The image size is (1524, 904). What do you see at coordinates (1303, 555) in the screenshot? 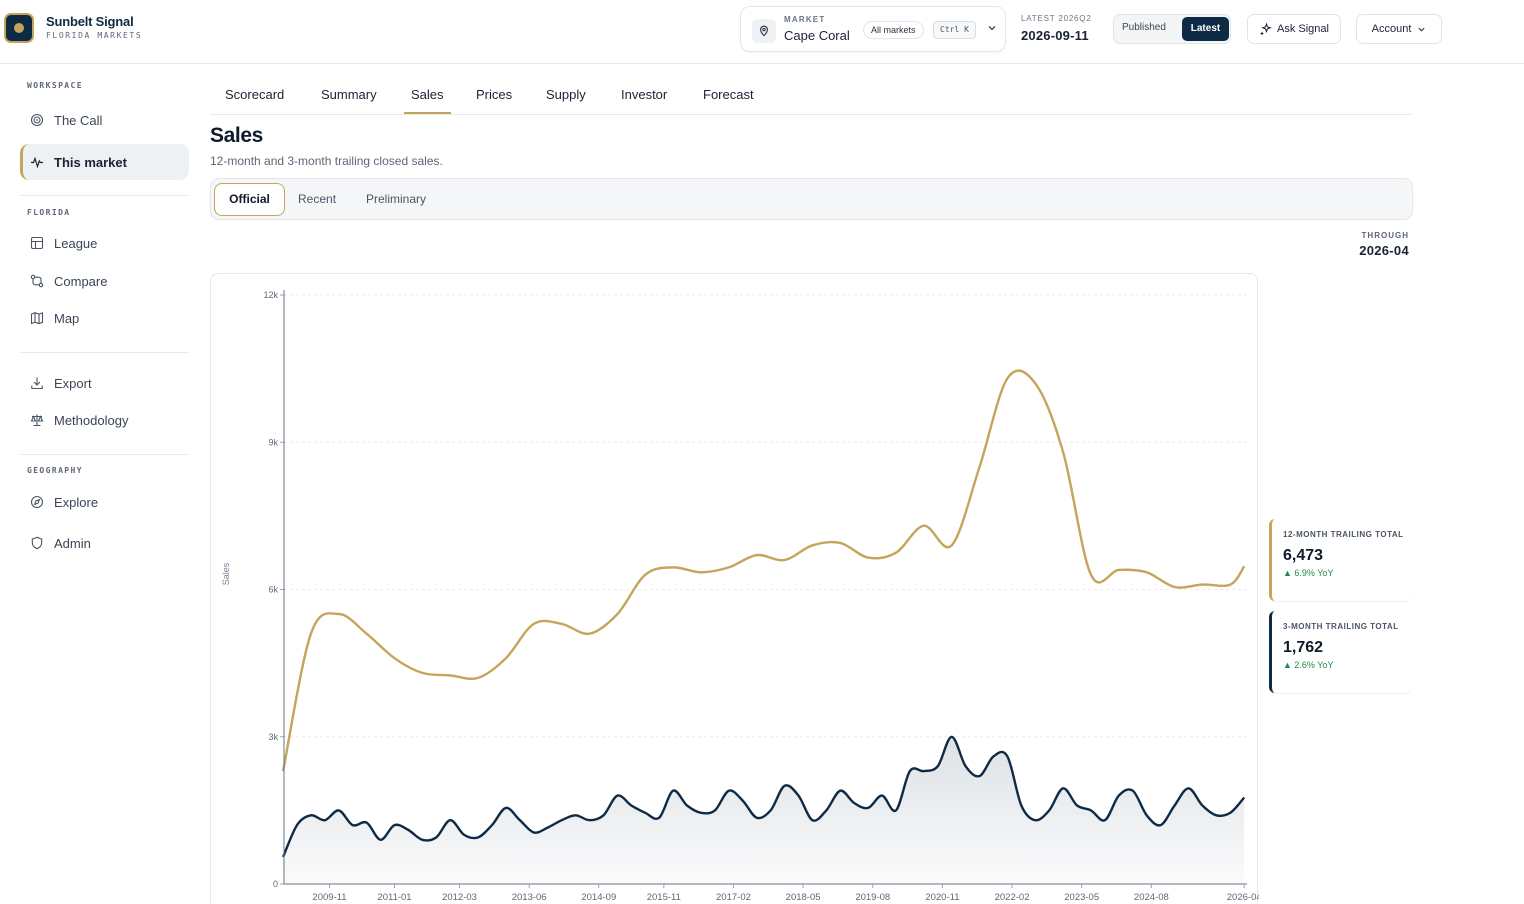
I see `stat-value: 6,473` at bounding box center [1303, 555].